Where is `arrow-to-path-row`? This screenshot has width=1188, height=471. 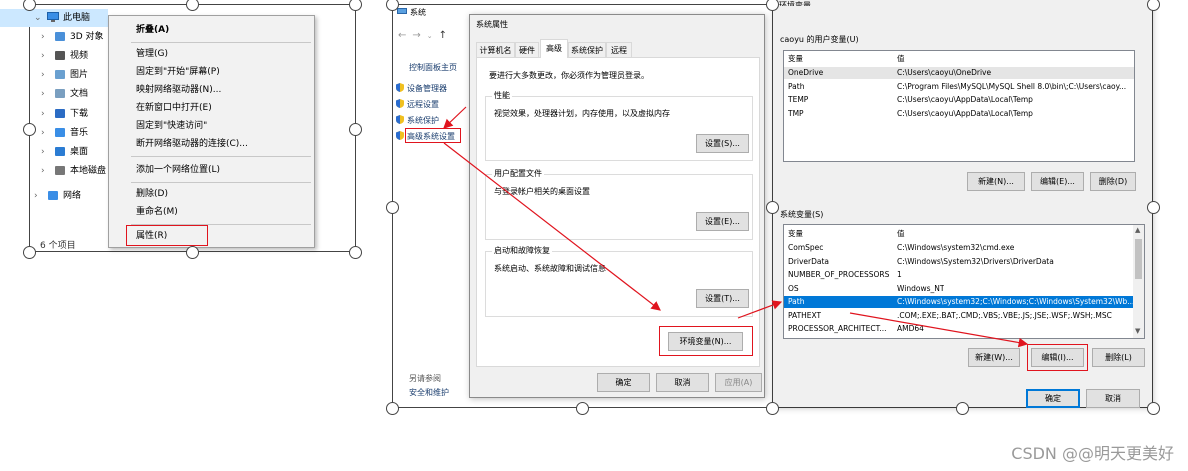
arrow-to-path-row is located at coordinates (760, 309).